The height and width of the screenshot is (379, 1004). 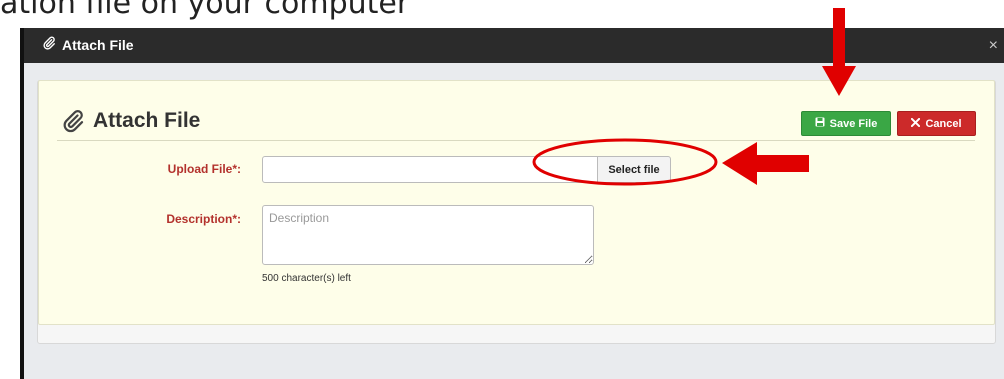 I want to click on x-icon, so click(x=916, y=123).